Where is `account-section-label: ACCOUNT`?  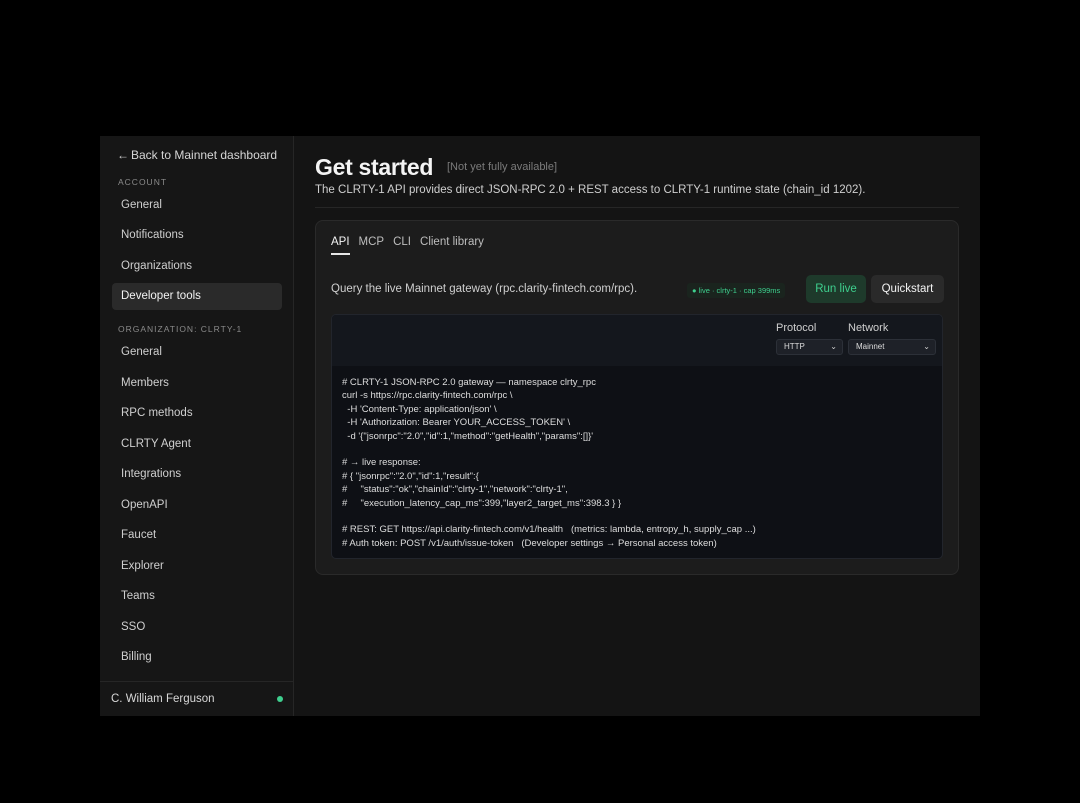 account-section-label: ACCOUNT is located at coordinates (143, 182).